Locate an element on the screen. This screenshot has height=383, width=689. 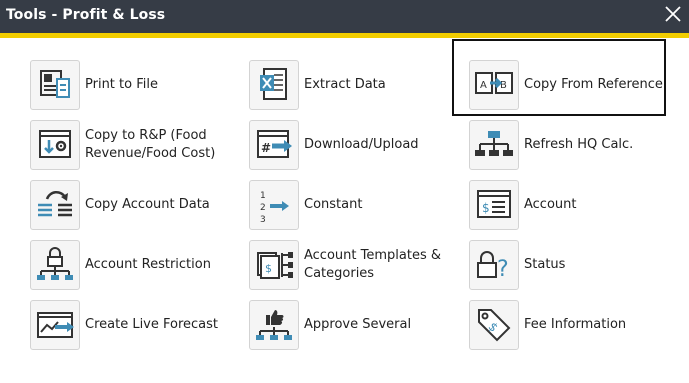
numbered-arrow-icon: 1 2 3 is located at coordinates (274, 205).